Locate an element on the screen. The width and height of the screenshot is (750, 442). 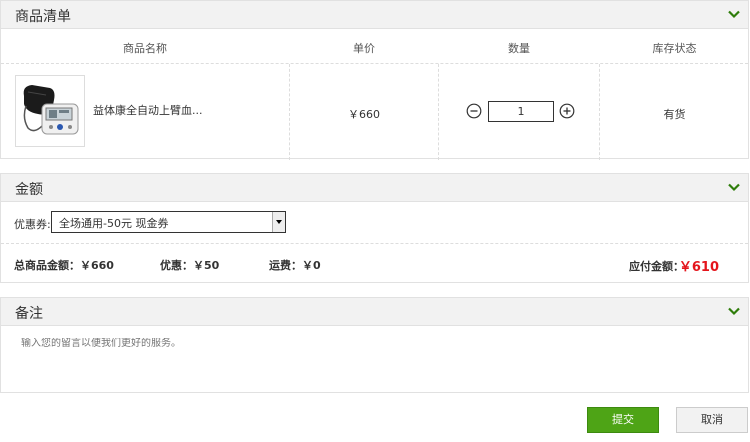
total-value: ￥660 is located at coordinates (97, 265).